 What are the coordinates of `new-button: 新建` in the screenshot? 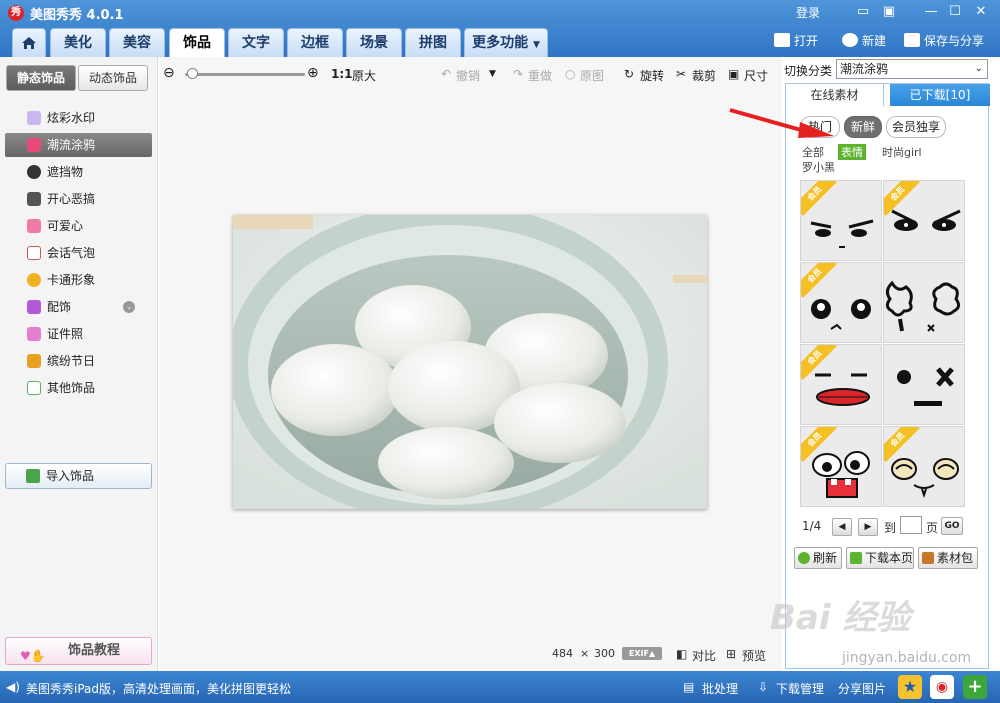 It's located at (864, 40).